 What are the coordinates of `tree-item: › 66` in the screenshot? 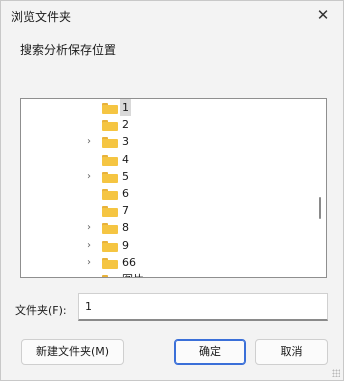 It's located at (166, 262).